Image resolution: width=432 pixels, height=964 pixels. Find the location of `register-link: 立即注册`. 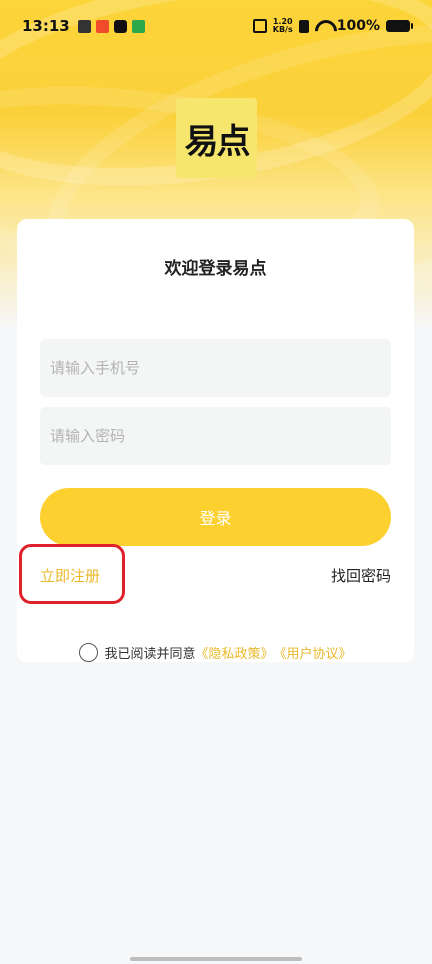

register-link: 立即注册 is located at coordinates (70, 575).